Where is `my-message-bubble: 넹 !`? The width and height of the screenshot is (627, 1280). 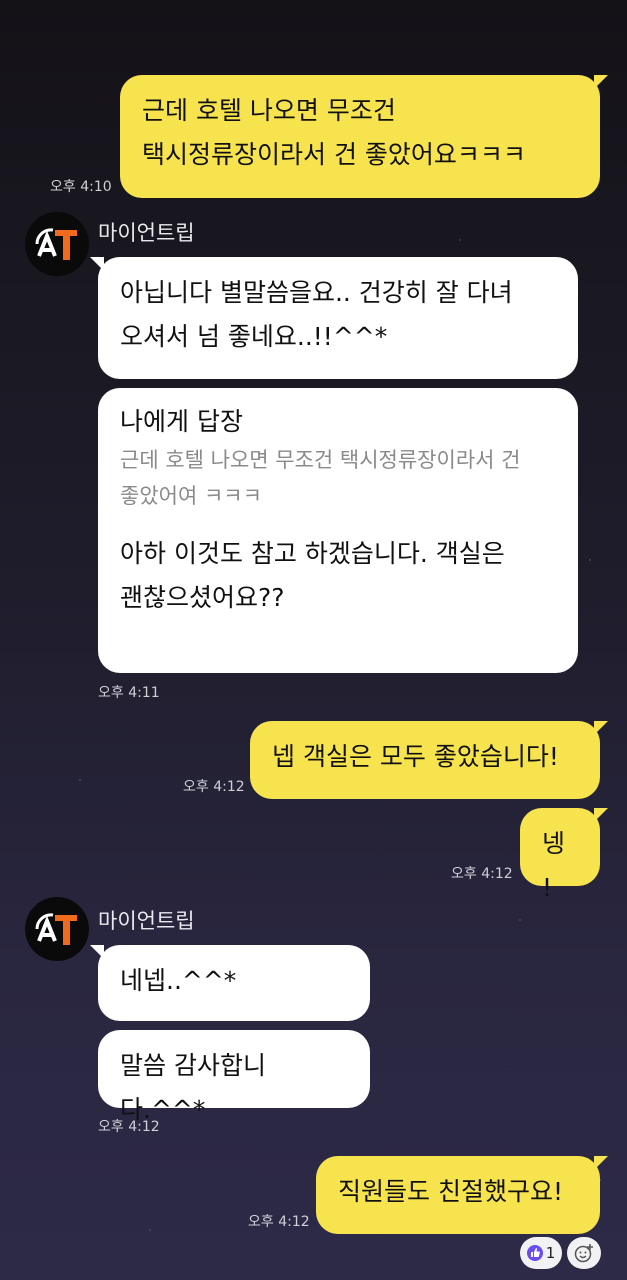 my-message-bubble: 넹 ! is located at coordinates (564, 855).